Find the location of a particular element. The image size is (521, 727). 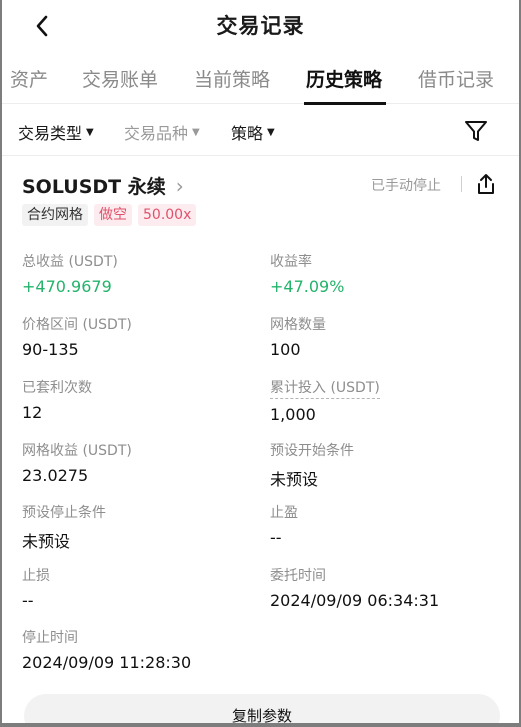

trade-product-filter: 交易品种 ▼ is located at coordinates (162, 132).